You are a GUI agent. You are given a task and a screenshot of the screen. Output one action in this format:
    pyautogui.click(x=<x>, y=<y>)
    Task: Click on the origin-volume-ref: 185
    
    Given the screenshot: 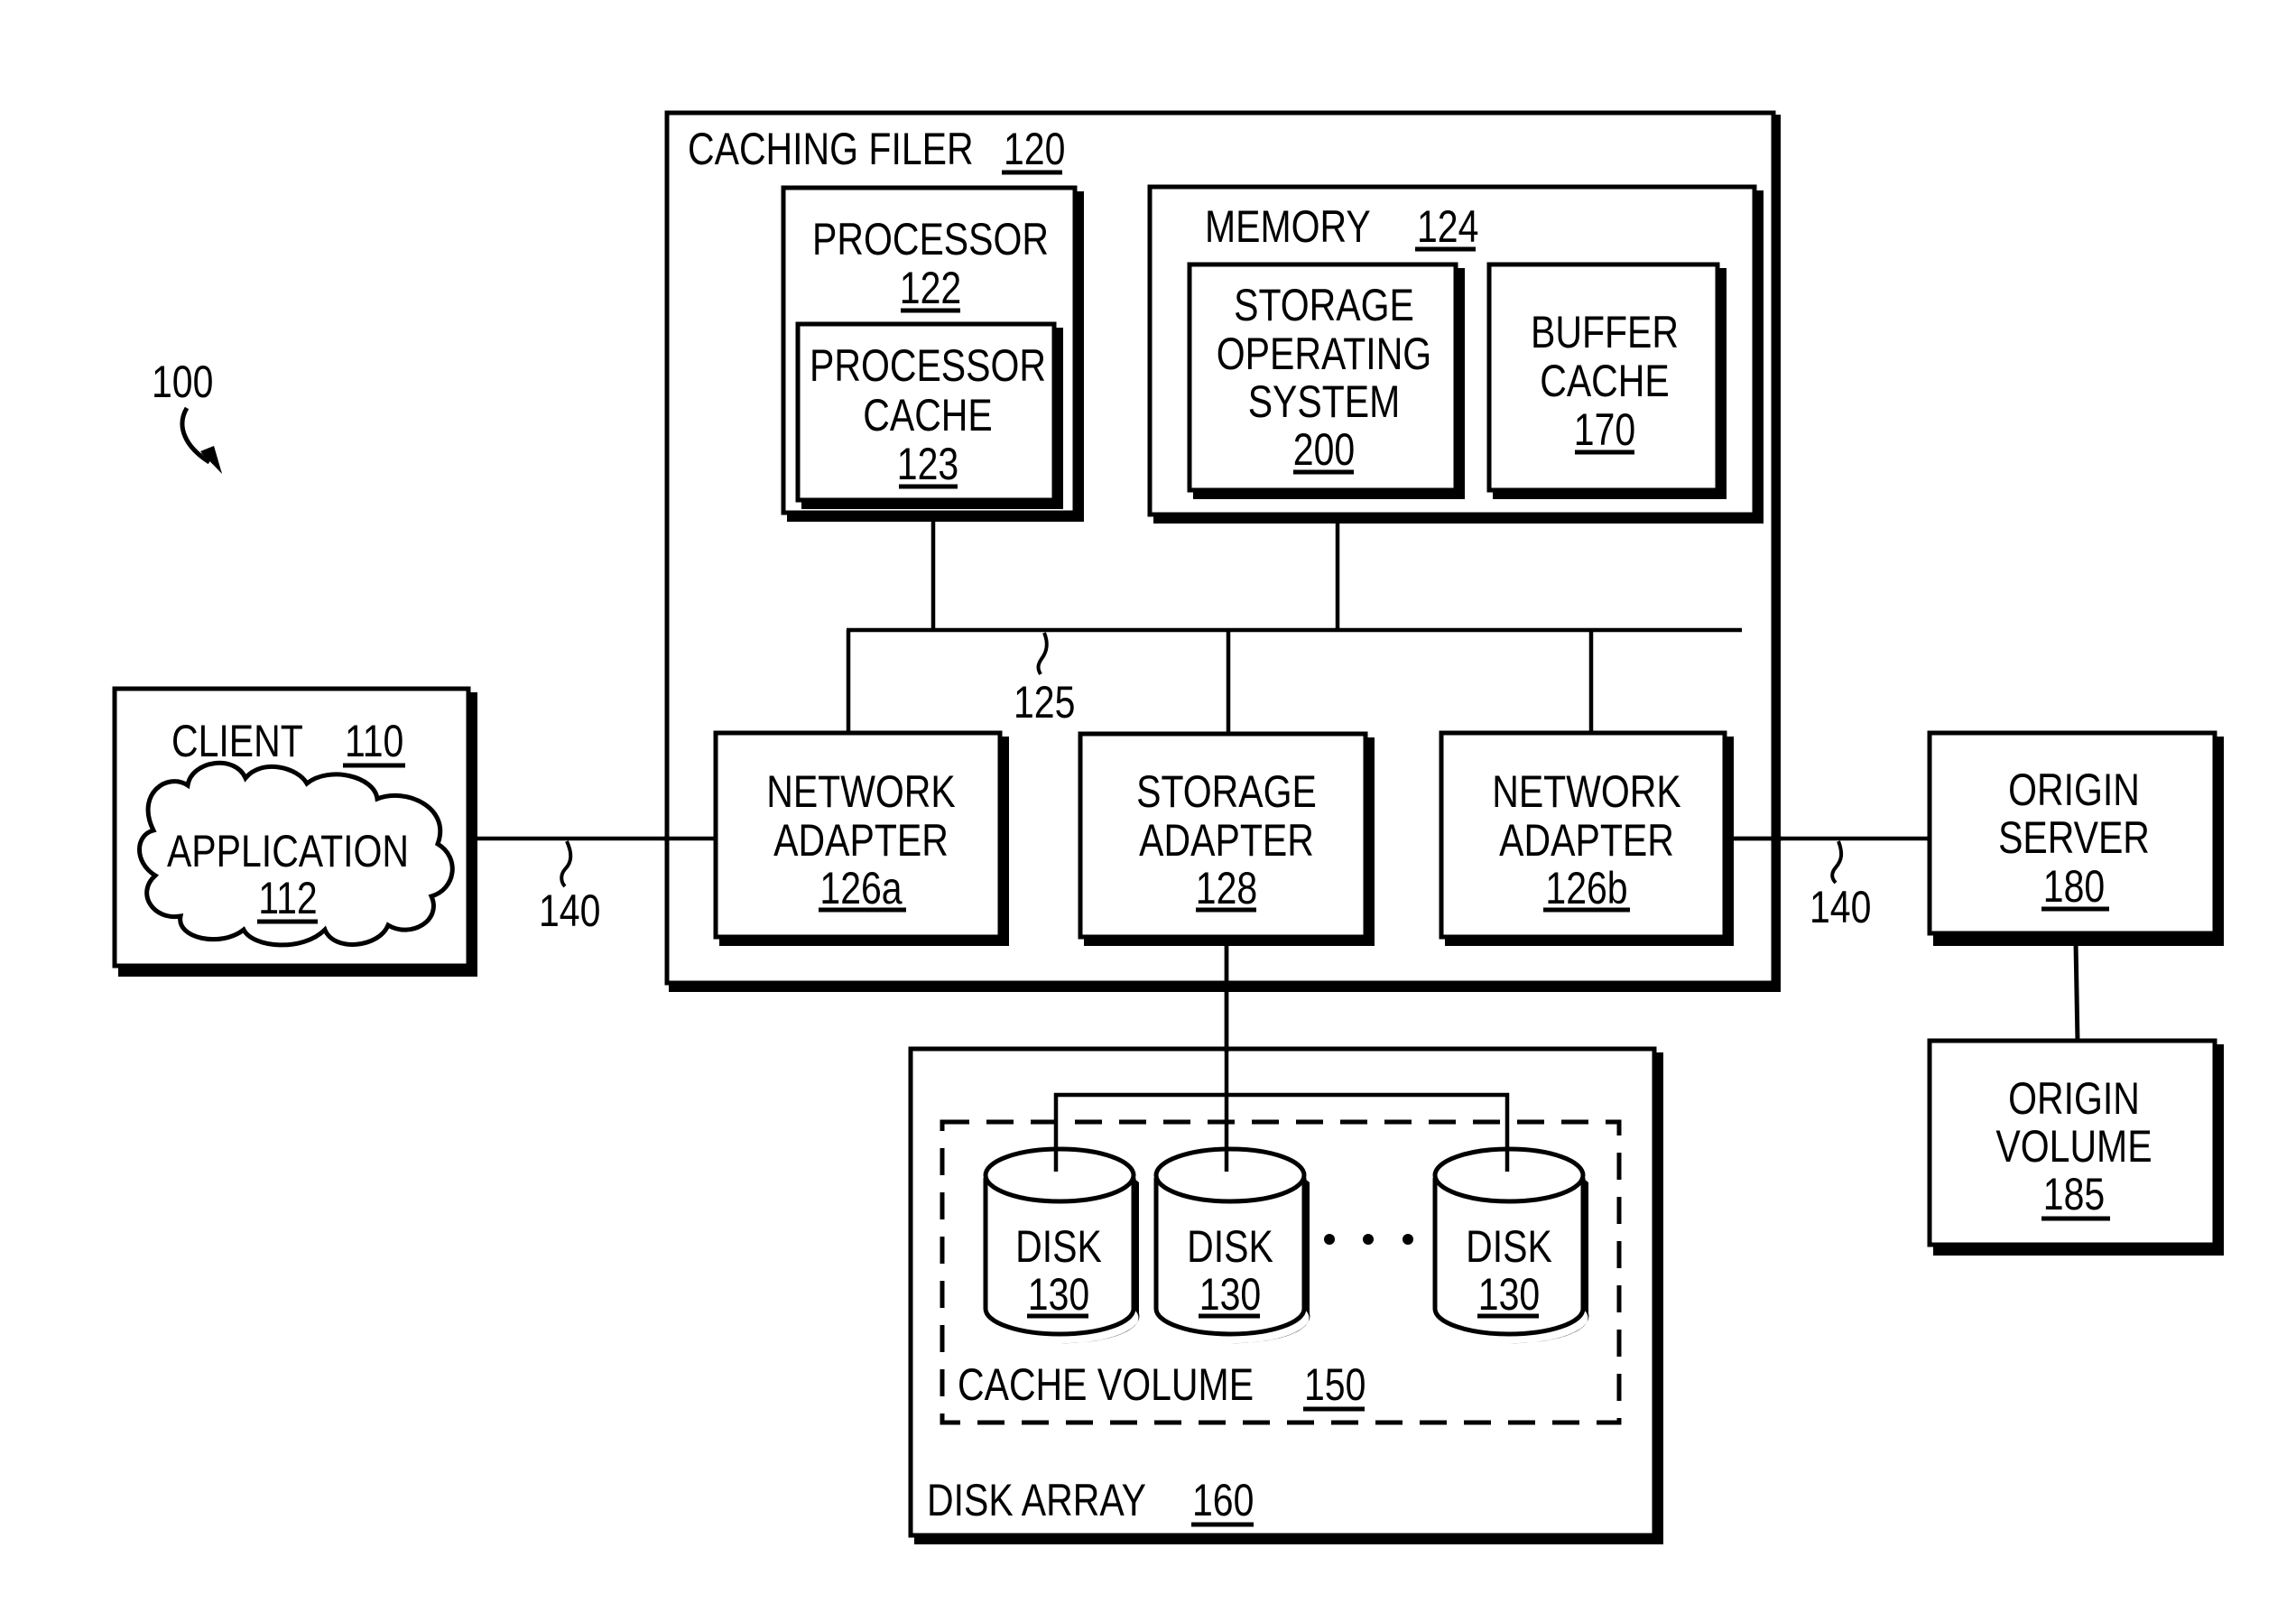 What is the action you would take?
    pyautogui.click(x=2074, y=1194)
    